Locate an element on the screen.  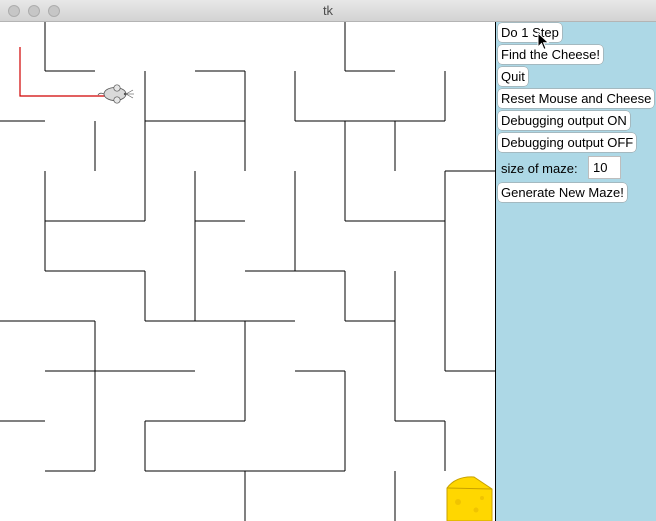
title-bar: tk is located at coordinates (328, 11).